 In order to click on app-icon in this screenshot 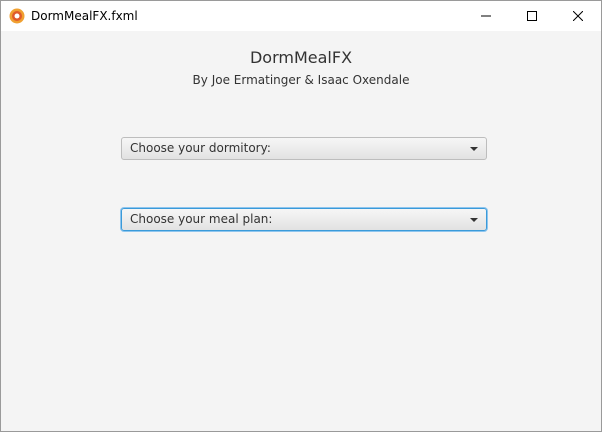, I will do `click(17, 16)`.